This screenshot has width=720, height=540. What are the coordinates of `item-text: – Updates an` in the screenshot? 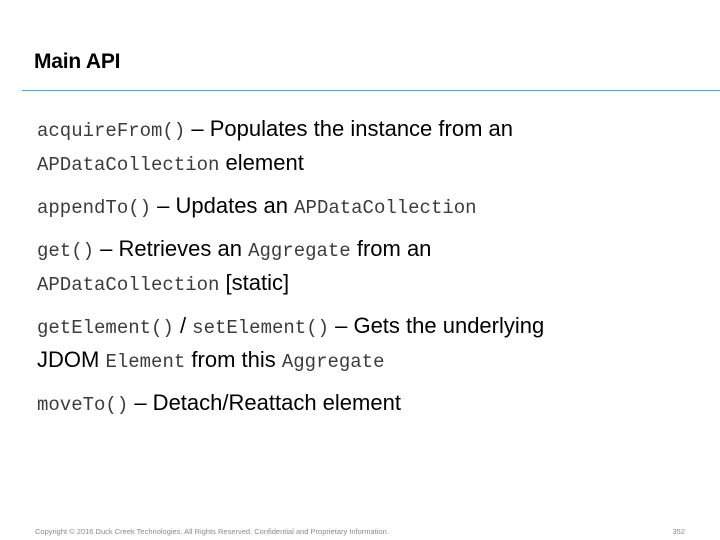 It's located at (223, 205).